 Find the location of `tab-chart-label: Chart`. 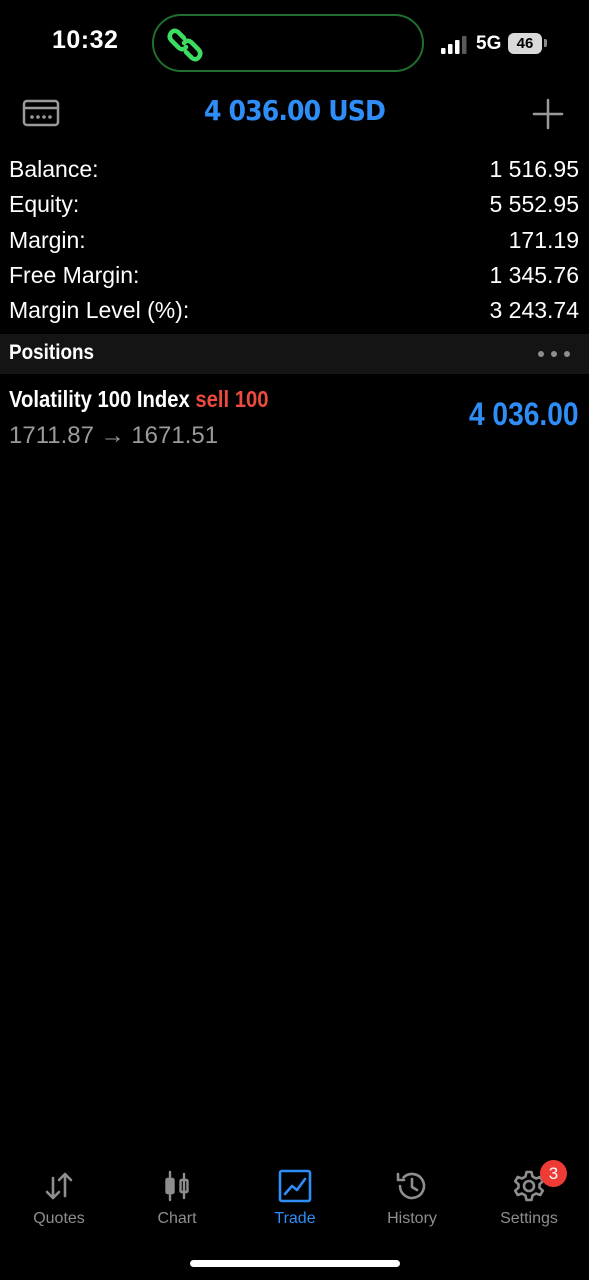

tab-chart-label: Chart is located at coordinates (177, 1218).